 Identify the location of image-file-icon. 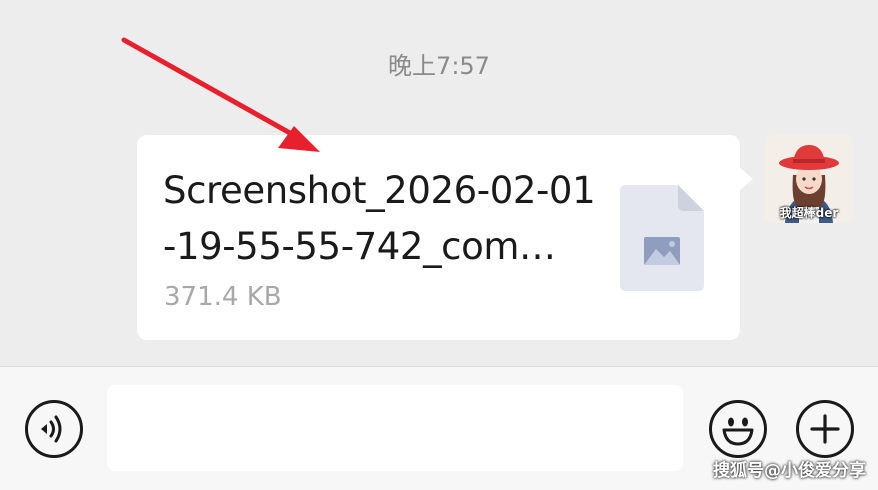
(662, 238).